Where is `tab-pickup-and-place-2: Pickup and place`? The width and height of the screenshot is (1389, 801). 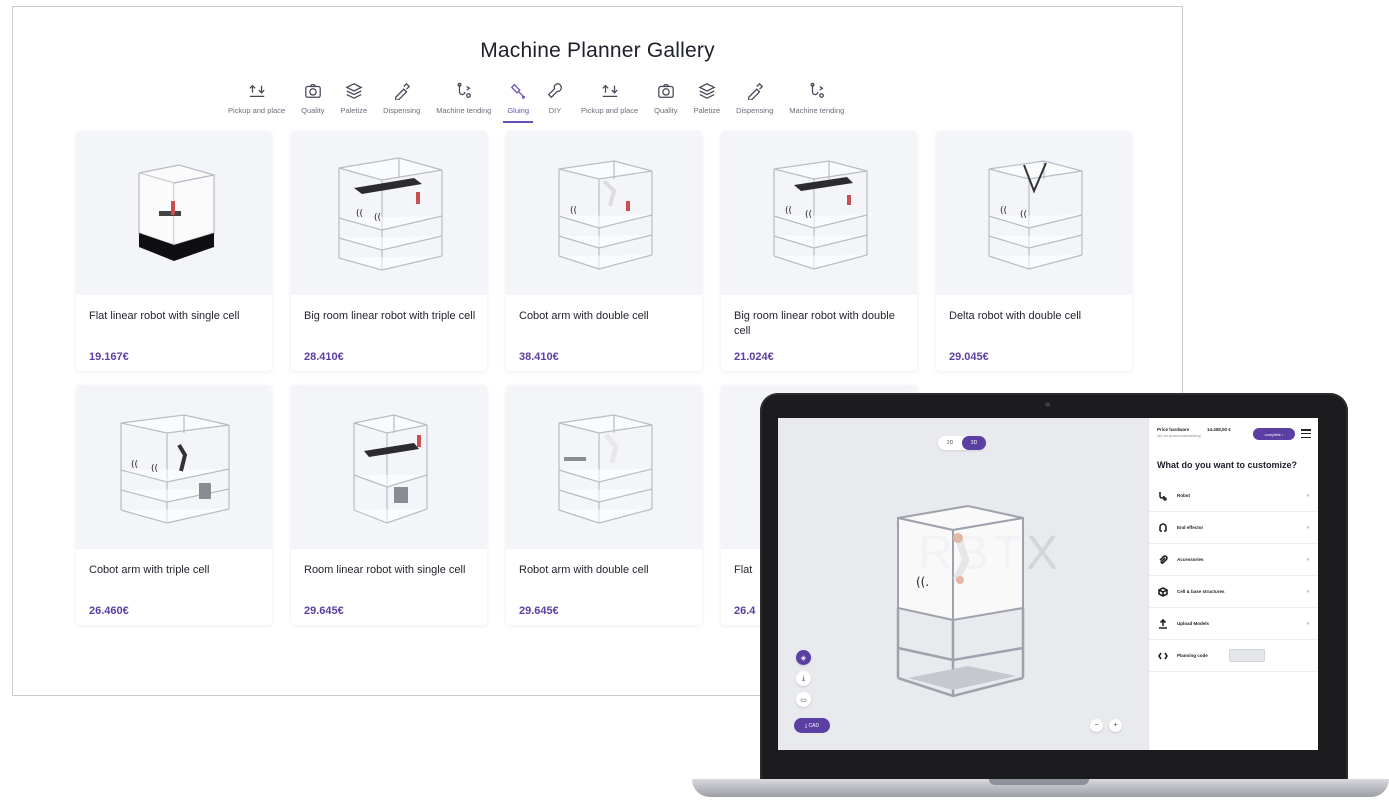
tab-pickup-and-place-2: Pickup and place is located at coordinates (609, 103).